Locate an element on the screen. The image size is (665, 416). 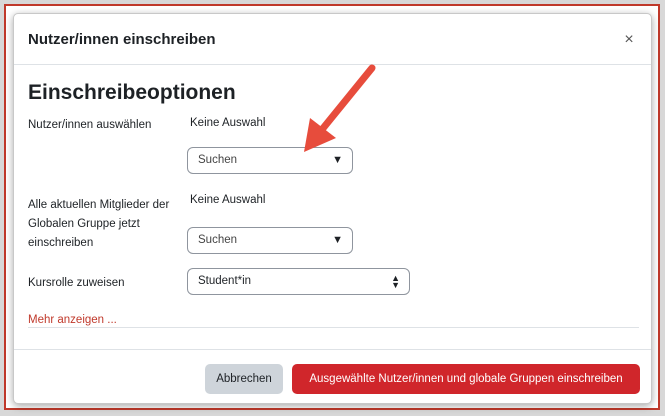
cohorts-search-dropdown: Suchen ▼ is located at coordinates (270, 240).